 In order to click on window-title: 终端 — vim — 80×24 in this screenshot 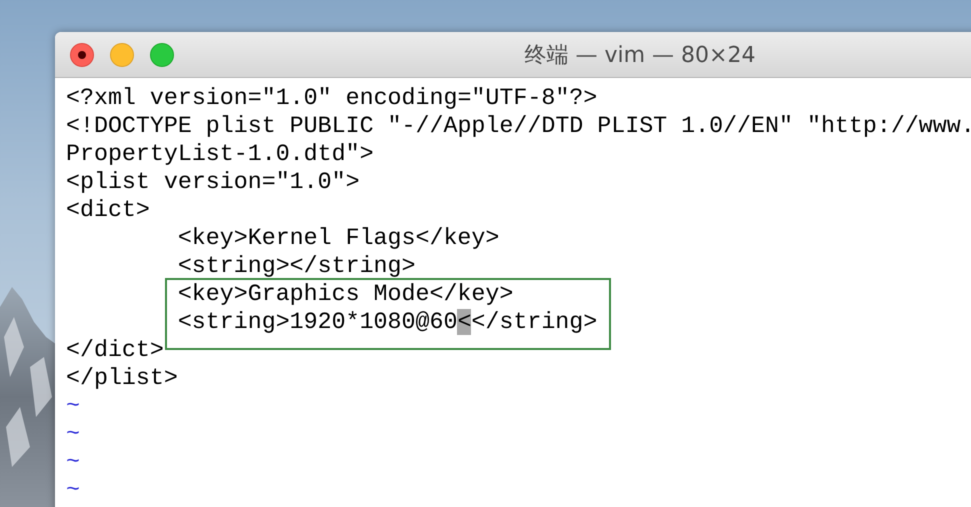, I will do `click(640, 56)`.